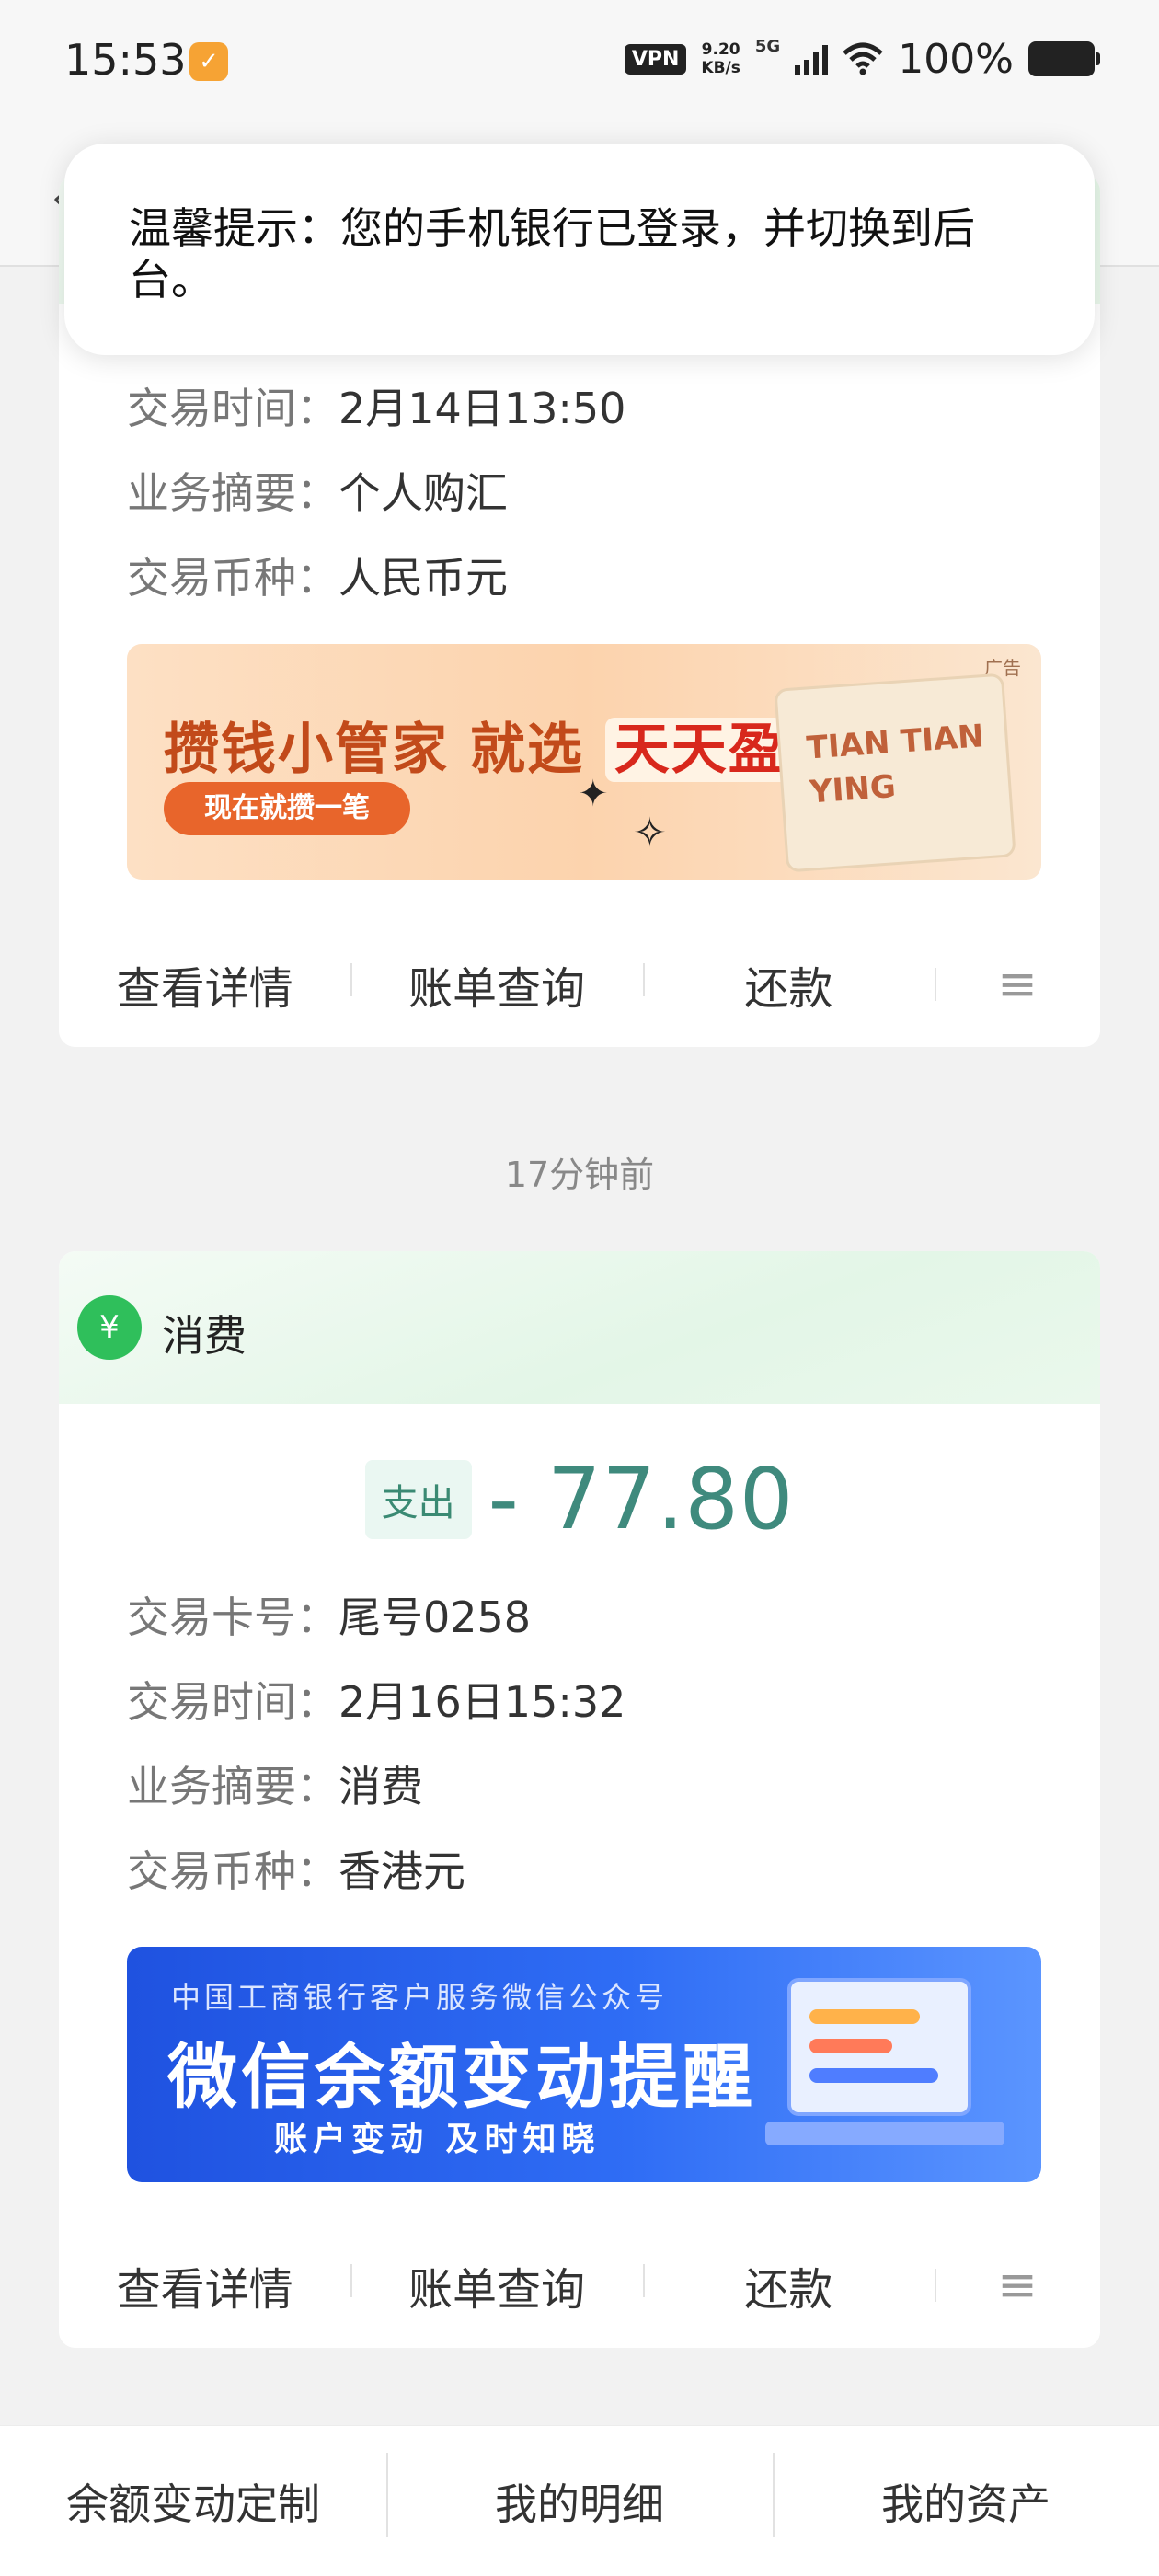 The height and width of the screenshot is (2576, 1159). I want to click on wifi-icon, so click(863, 58).